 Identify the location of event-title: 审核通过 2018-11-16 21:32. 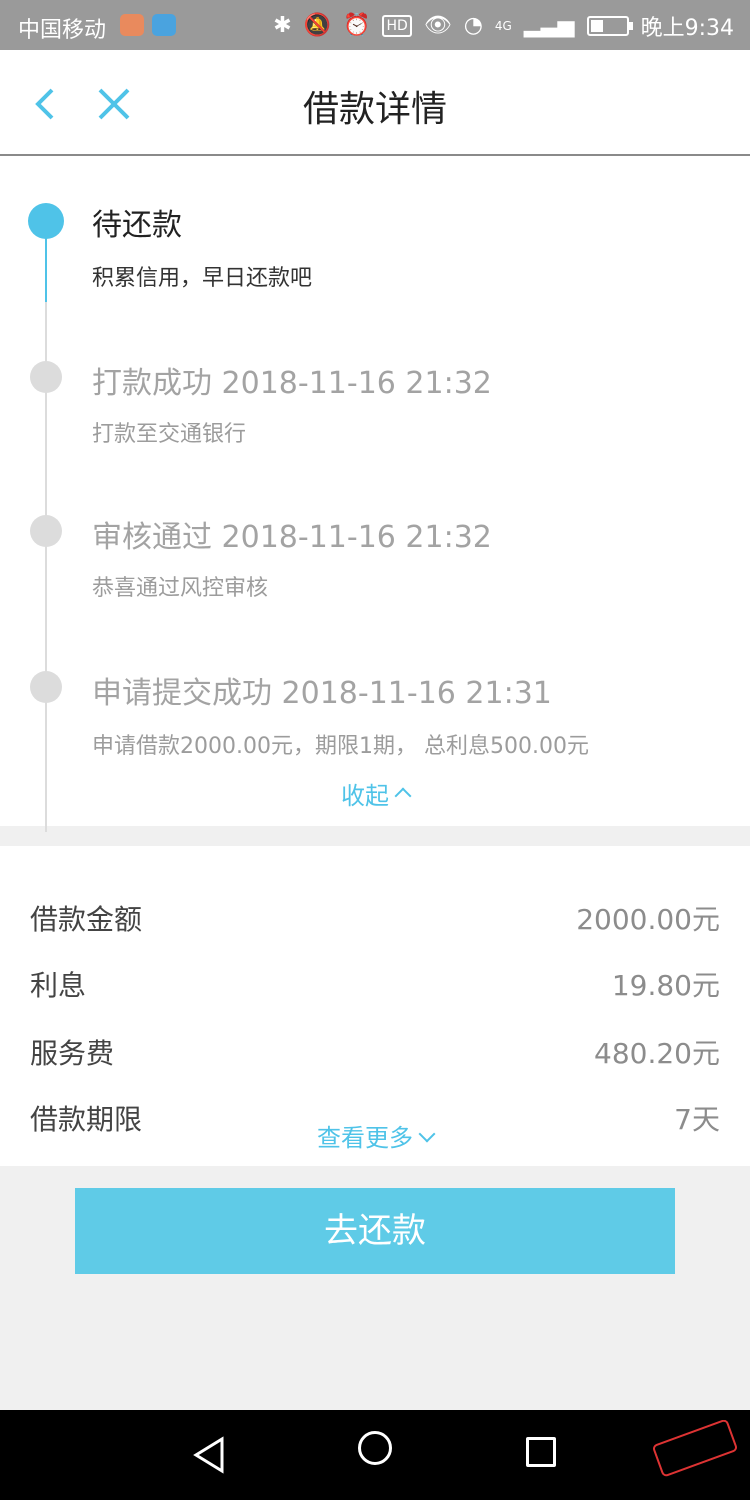
(292, 537).